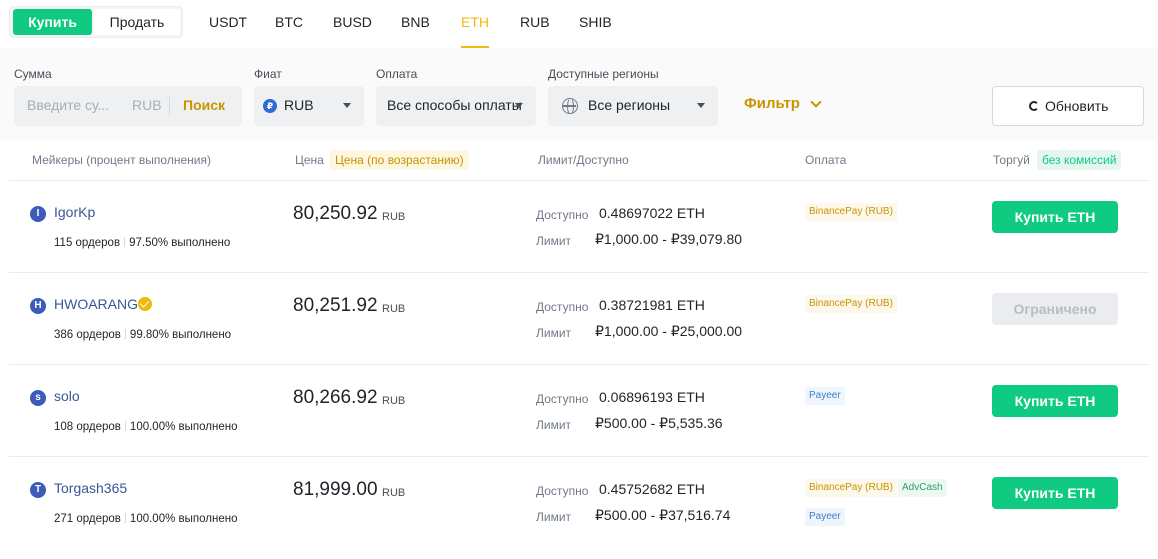 The width and height of the screenshot is (1158, 559). I want to click on column-header-payment: Оплата, so click(826, 160).